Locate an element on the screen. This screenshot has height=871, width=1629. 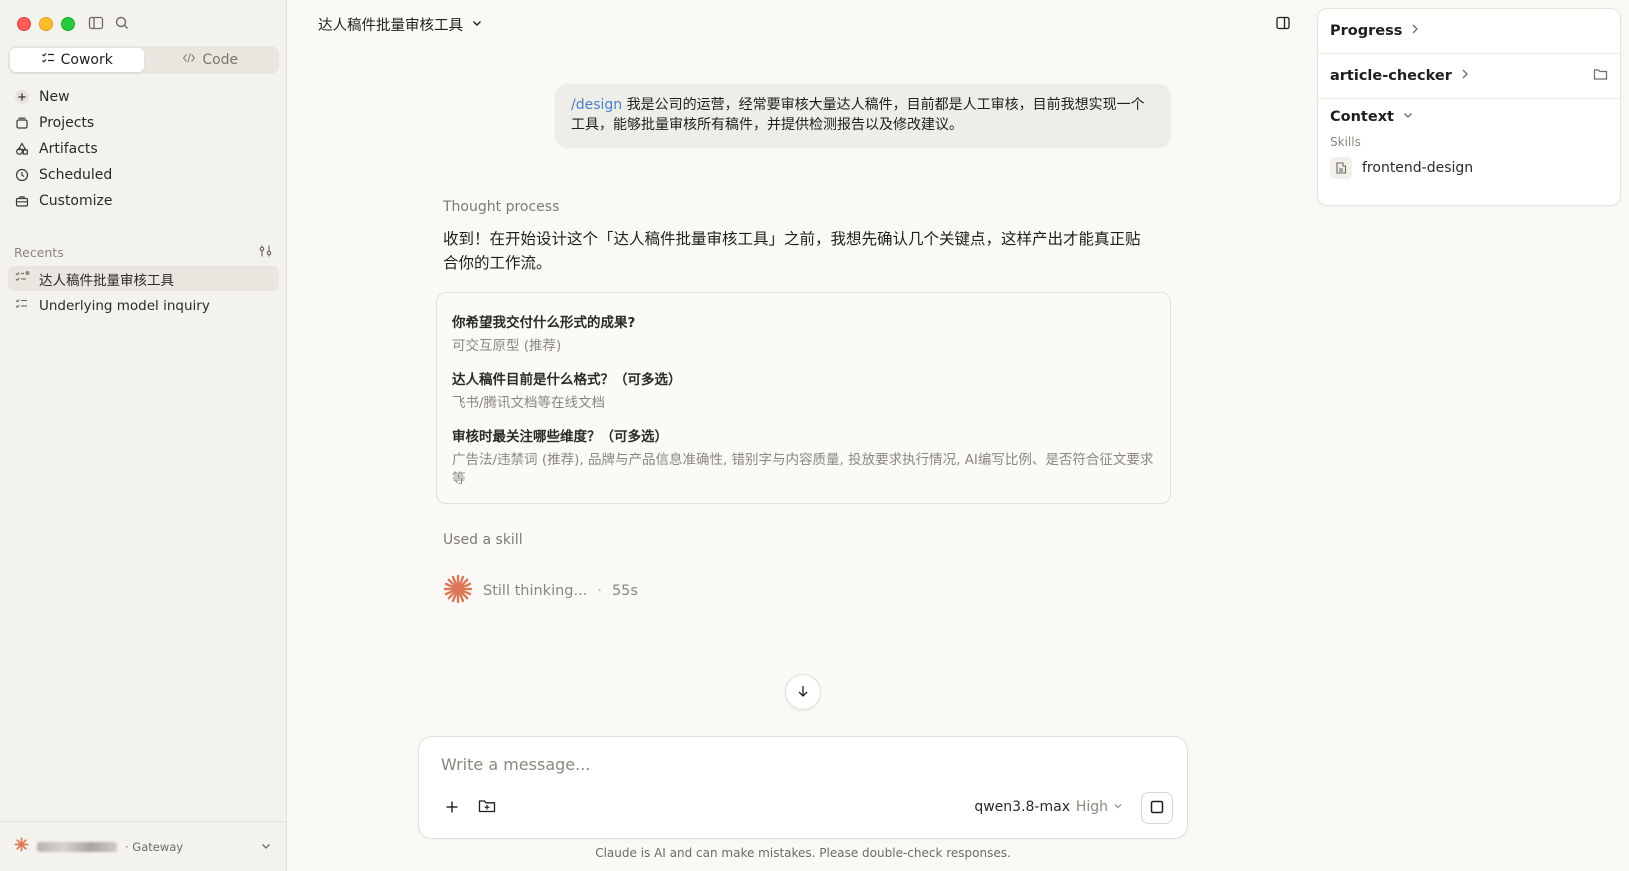
recent-item: Underlying model inquiry is located at coordinates (143, 305).